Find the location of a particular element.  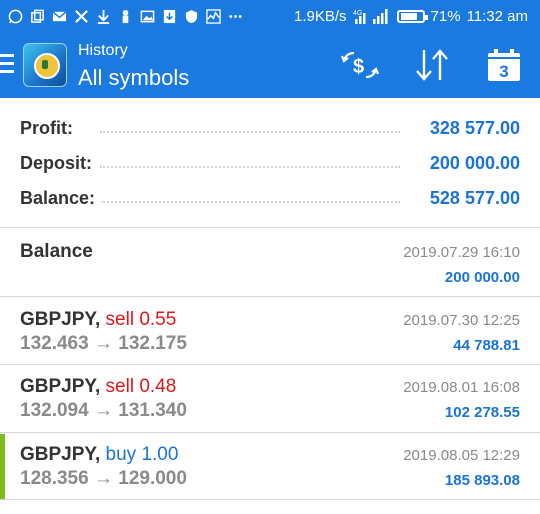

status-bar: 1.9KB/s 4G 71% 11:32 am is located at coordinates (270, 16).